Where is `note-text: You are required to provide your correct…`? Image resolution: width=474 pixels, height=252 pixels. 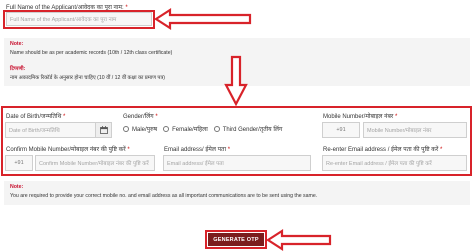
note-text: You are required to provide your correct… is located at coordinates (164, 196).